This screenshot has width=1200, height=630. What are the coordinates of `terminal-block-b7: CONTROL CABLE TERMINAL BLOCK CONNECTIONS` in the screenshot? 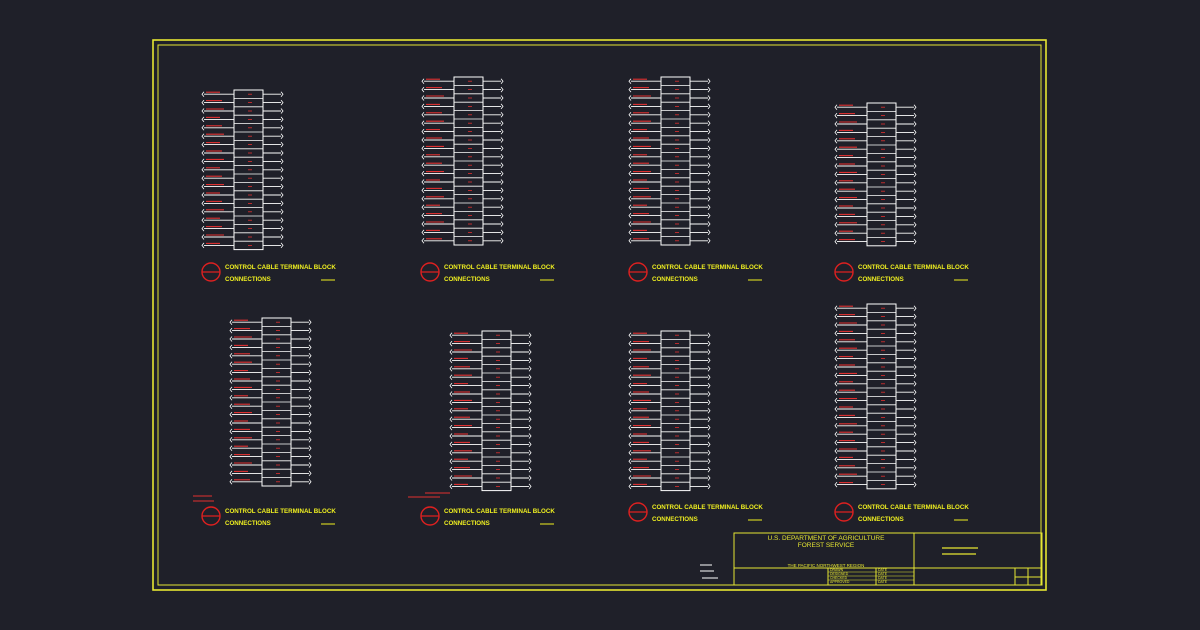 It's located at (695, 426).